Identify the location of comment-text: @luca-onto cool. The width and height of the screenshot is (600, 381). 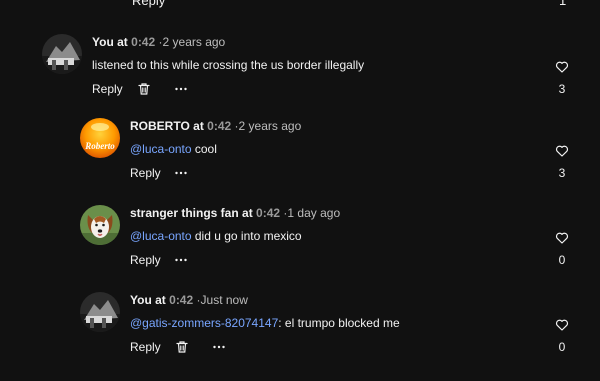
(173, 149).